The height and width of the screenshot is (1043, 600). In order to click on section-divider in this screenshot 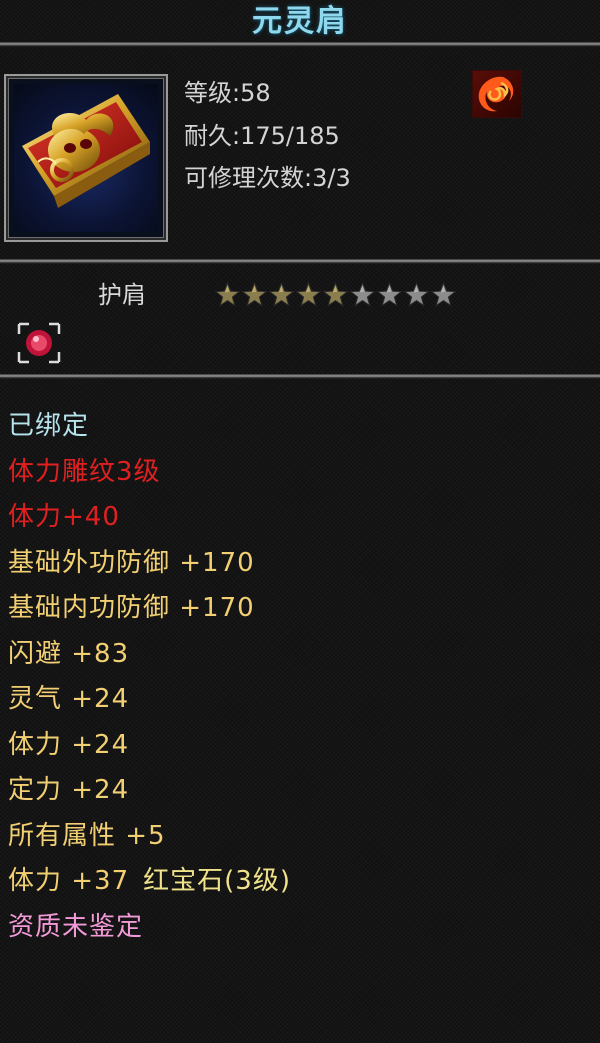, I will do `click(300, 261)`.